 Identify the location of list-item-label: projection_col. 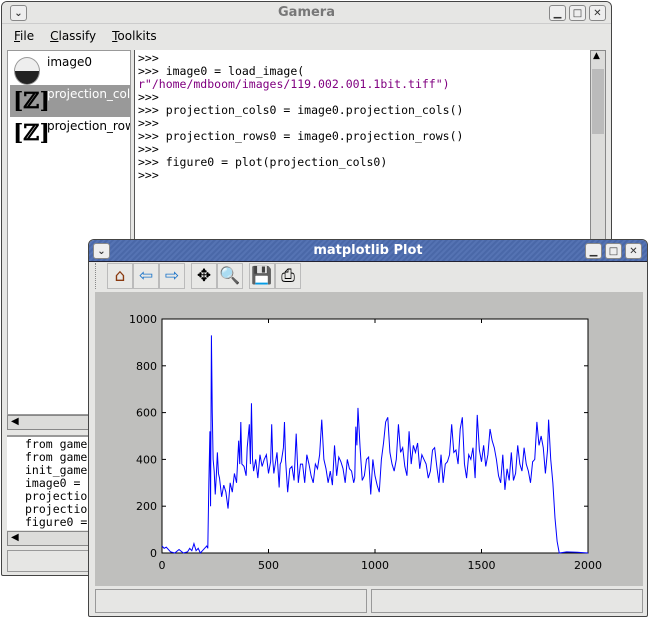
(88, 94).